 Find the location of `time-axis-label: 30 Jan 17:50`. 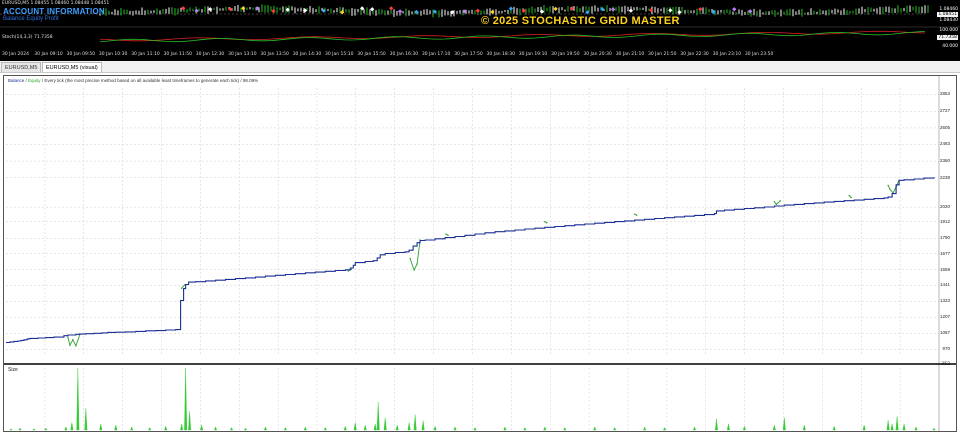

time-axis-label: 30 Jan 17:50 is located at coordinates (468, 54).